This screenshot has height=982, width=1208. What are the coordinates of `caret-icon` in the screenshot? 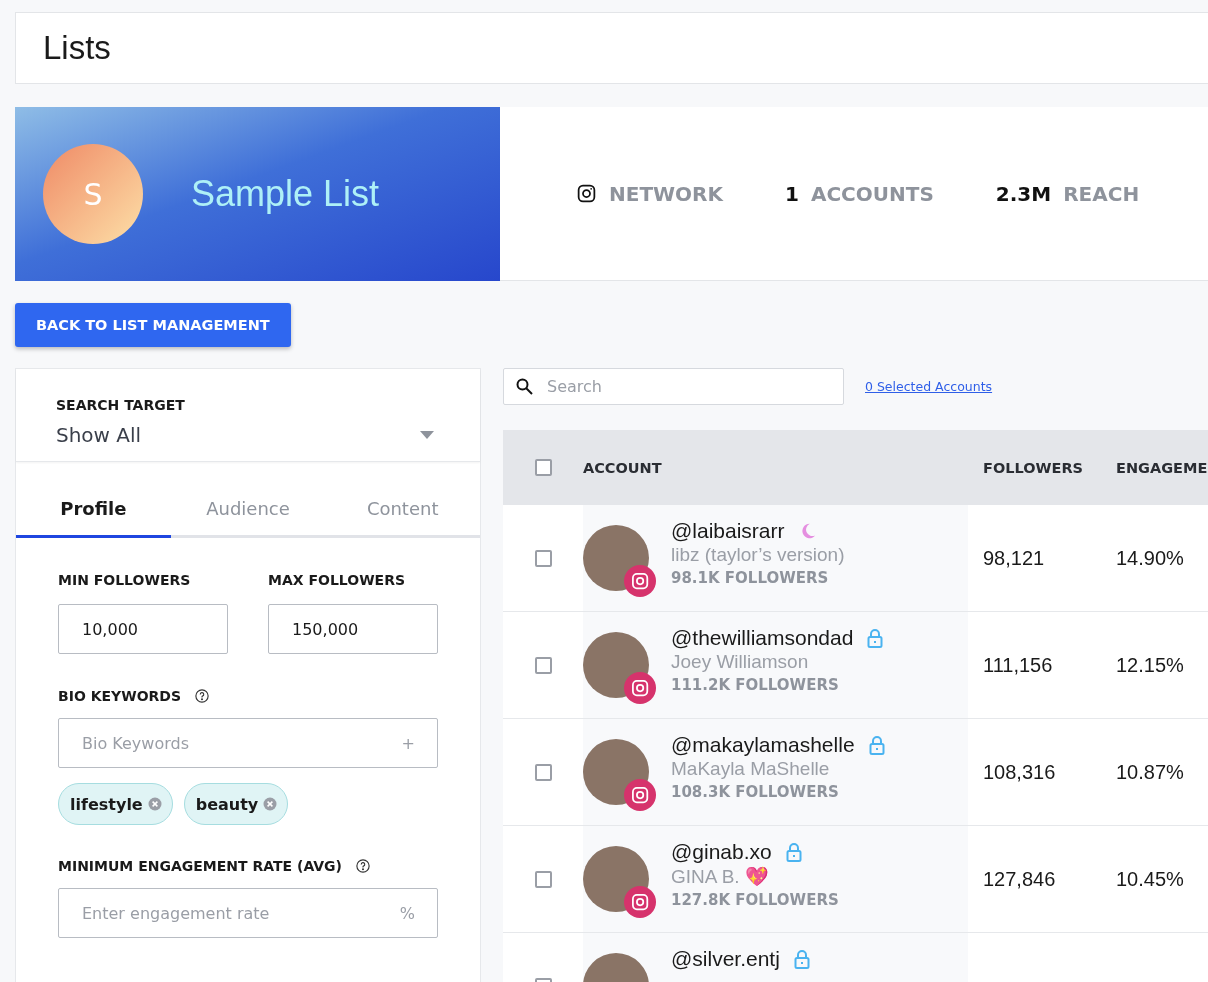 It's located at (427, 435).